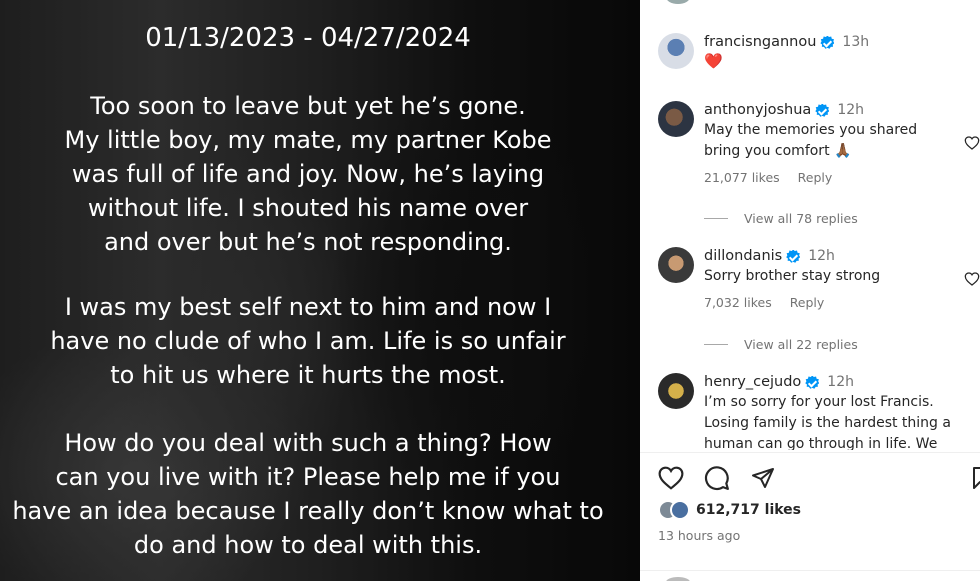 The height and width of the screenshot is (581, 980). What do you see at coordinates (680, 510) in the screenshot?
I see `liker-avatar` at bounding box center [680, 510].